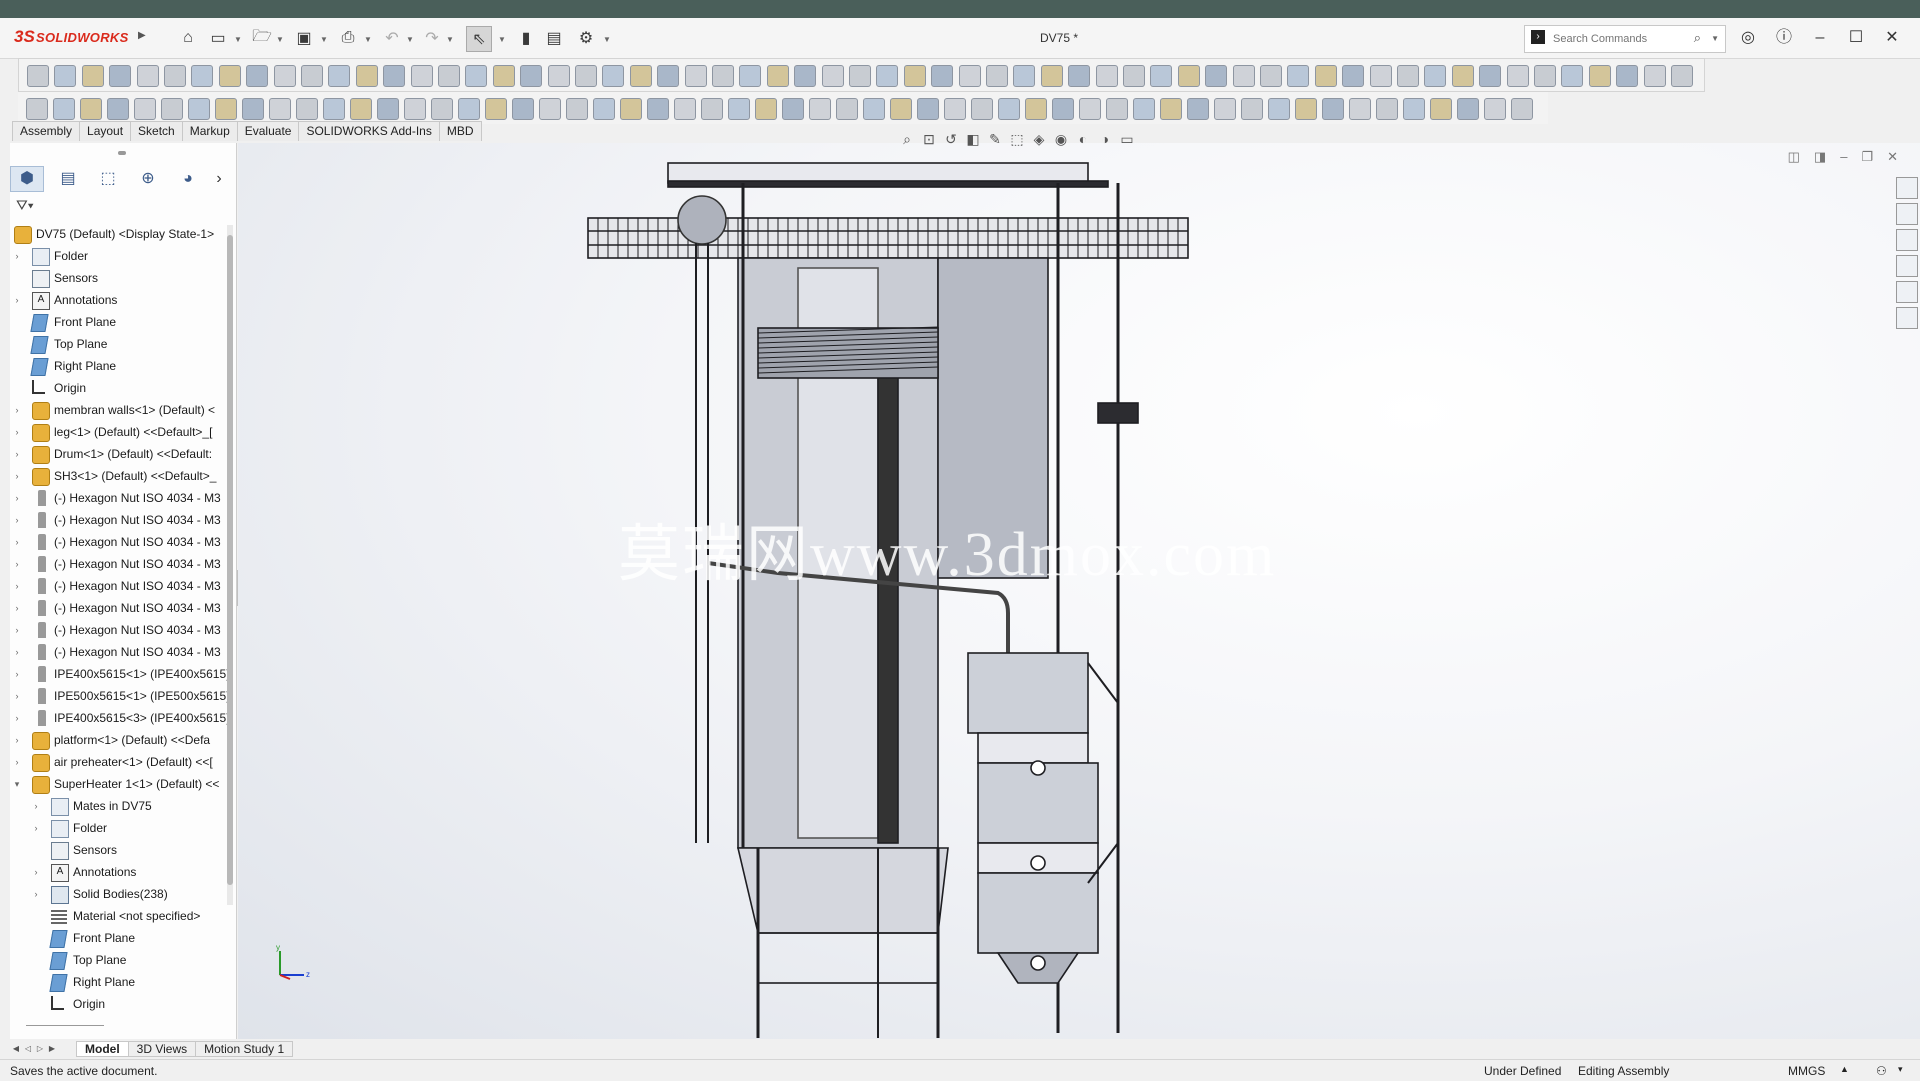  Describe the element at coordinates (1907, 266) in the screenshot. I see `view-palette-icon` at that location.